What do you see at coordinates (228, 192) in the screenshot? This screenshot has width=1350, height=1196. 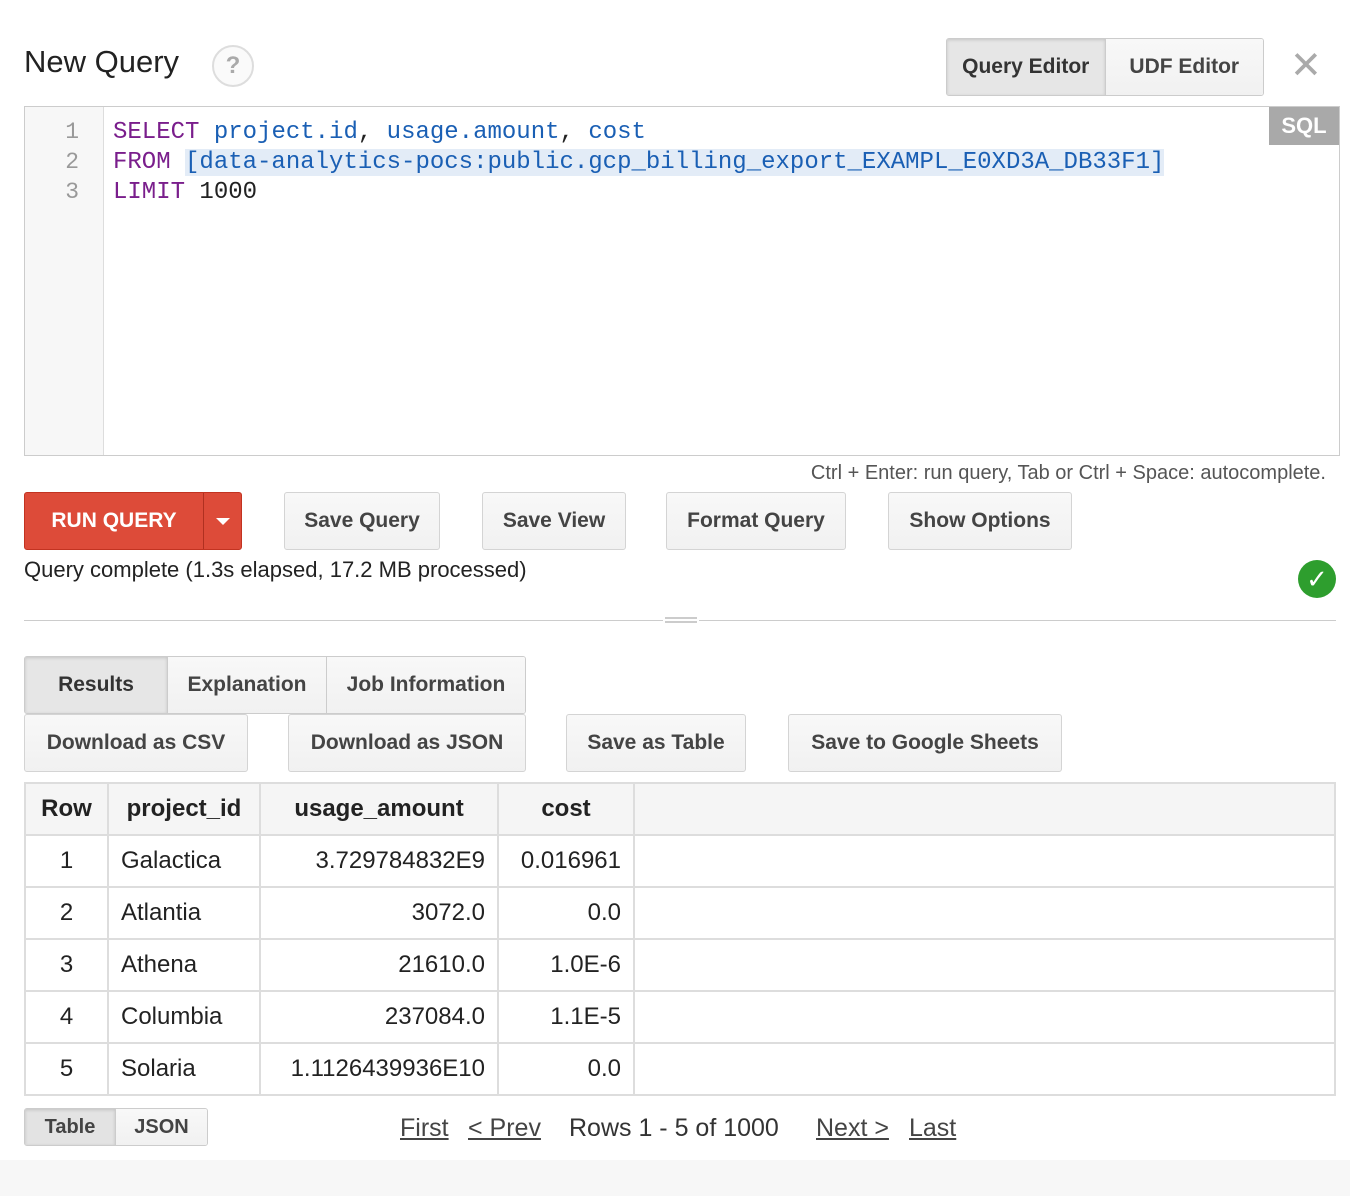 I see `sql-literal: 1000` at bounding box center [228, 192].